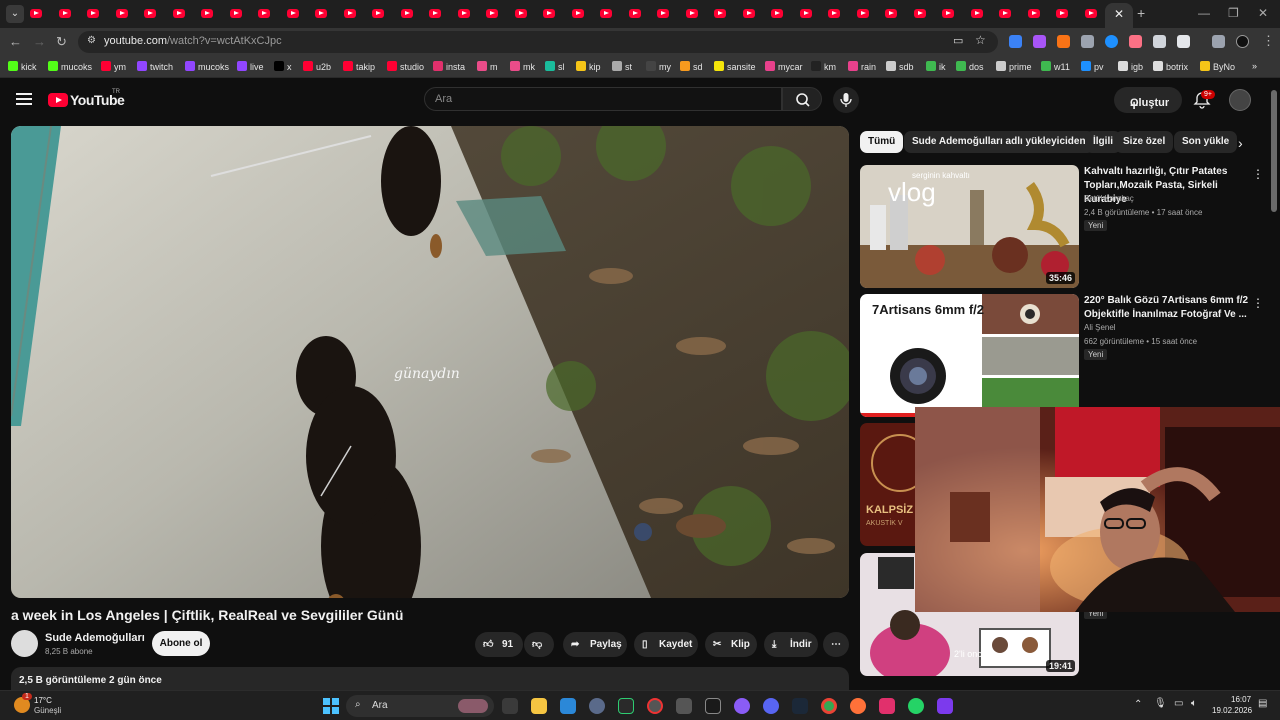  Describe the element at coordinates (595, 644) in the screenshot. I see `share-button: ➦ Paylaş` at that location.